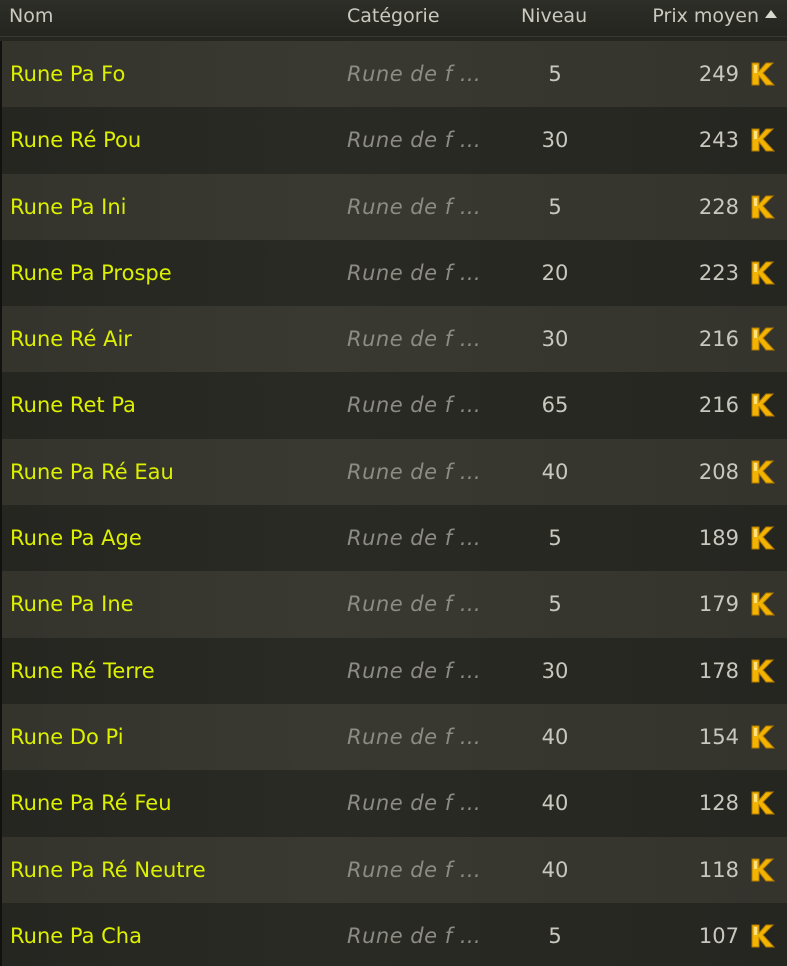 The image size is (787, 966). Describe the element at coordinates (554, 16) in the screenshot. I see `column-header-niveau: Niveau` at that location.